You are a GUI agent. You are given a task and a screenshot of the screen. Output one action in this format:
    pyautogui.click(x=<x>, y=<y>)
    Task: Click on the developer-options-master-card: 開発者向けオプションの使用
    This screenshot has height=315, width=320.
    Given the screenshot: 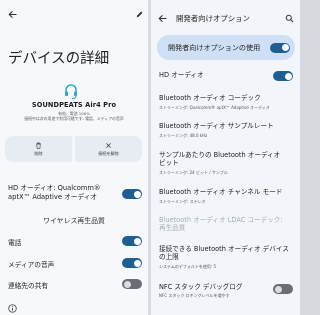 What is the action you would take?
    pyautogui.click(x=226, y=47)
    